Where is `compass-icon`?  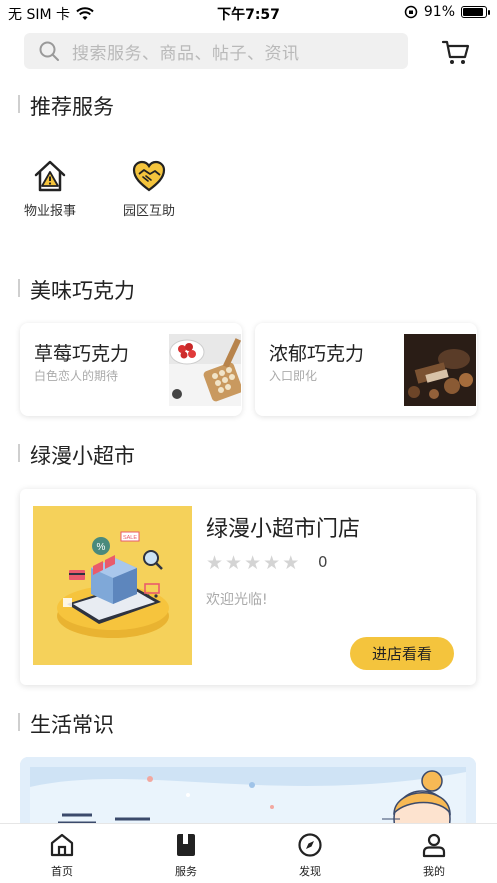 compass-icon is located at coordinates (310, 845).